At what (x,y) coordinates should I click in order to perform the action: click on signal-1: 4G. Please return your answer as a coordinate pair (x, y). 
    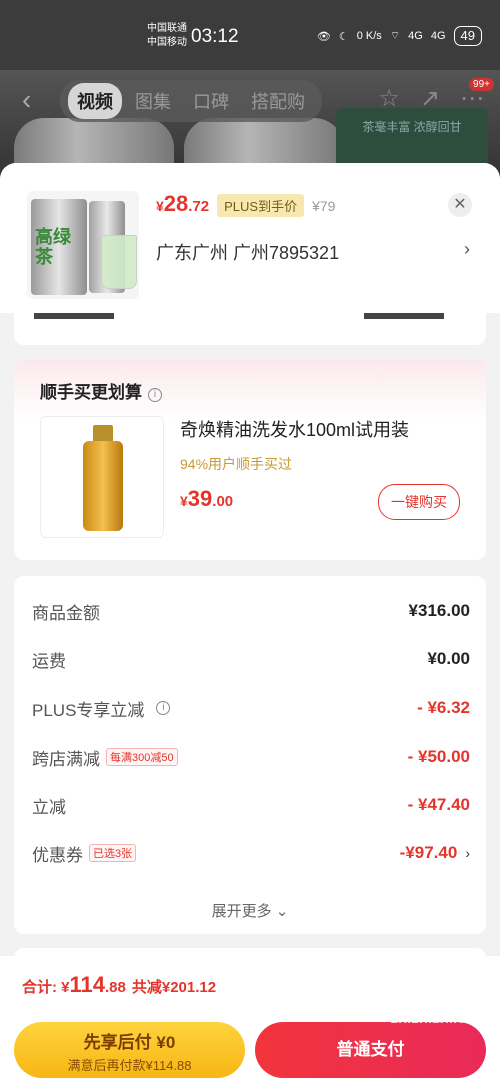
    Looking at the image, I should click on (415, 36).